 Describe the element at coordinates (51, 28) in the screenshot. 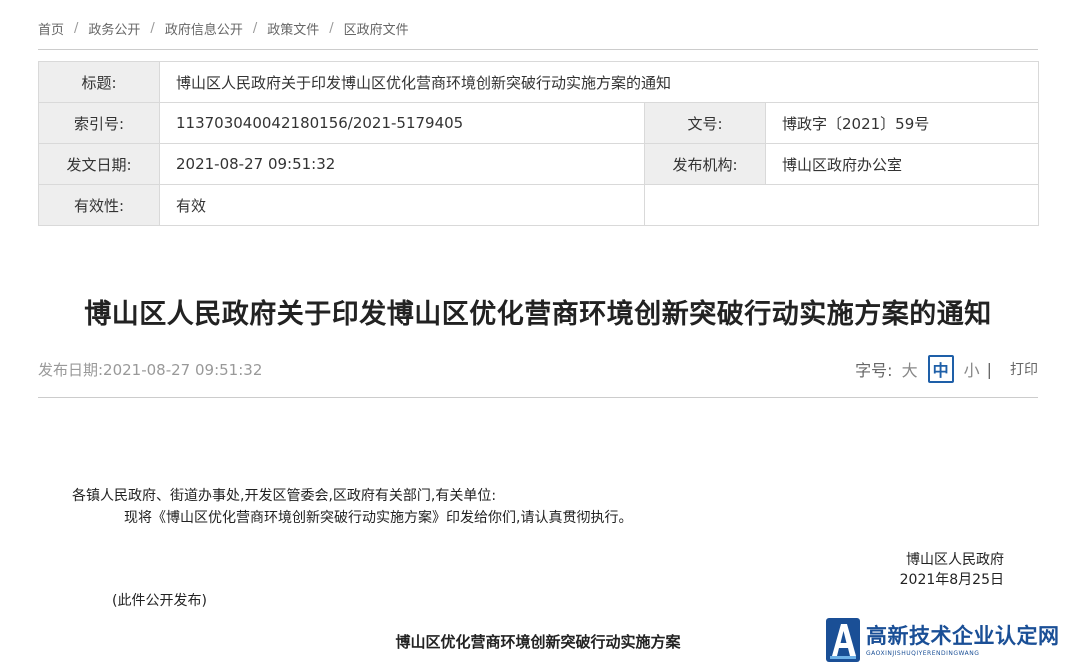

I see `breadcrumb-home: 首页` at that location.